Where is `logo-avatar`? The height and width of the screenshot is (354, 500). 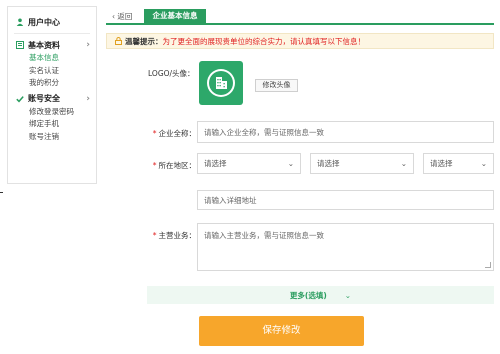
logo-avatar is located at coordinates (221, 83).